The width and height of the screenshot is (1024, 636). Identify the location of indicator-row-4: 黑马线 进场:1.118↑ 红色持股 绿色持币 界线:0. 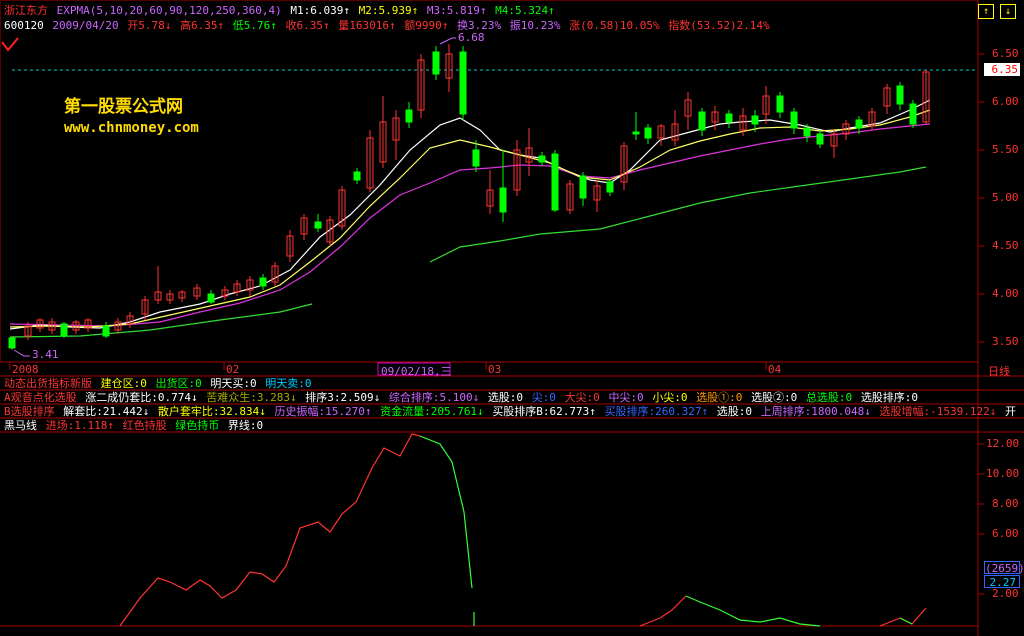
(134, 426).